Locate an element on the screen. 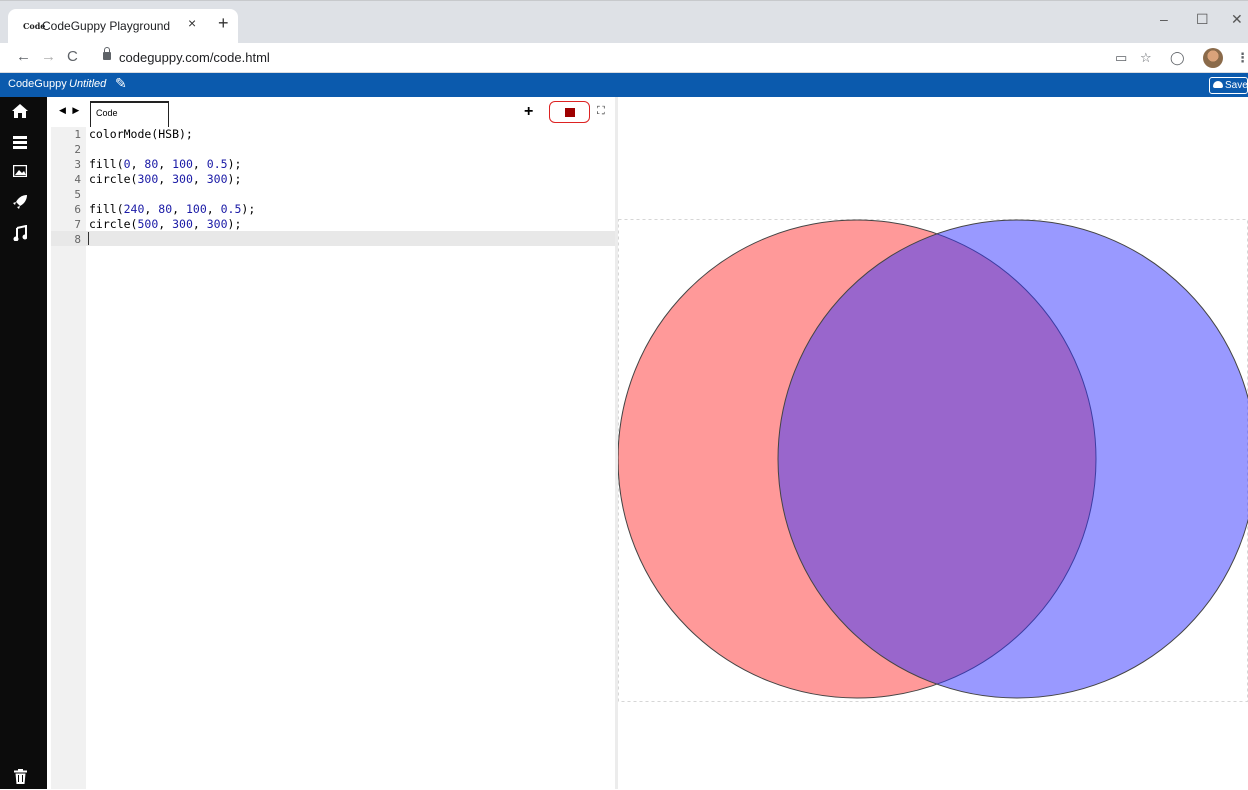 The image size is (1248, 790). tab-title: CodeGuppy Playground is located at coordinates (106, 26).